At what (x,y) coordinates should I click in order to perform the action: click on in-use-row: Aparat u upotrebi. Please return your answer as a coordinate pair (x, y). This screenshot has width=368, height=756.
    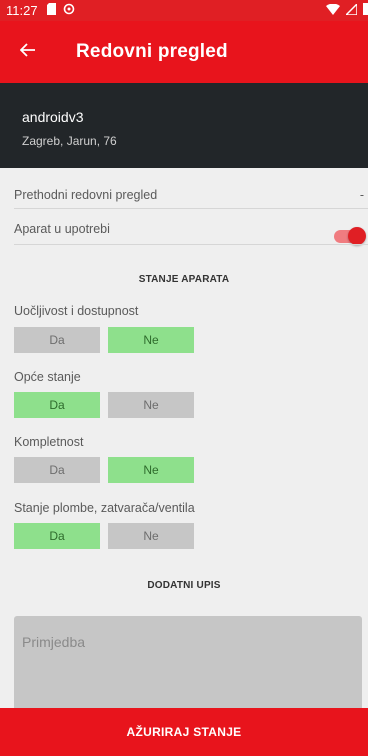
    Looking at the image, I should click on (191, 229).